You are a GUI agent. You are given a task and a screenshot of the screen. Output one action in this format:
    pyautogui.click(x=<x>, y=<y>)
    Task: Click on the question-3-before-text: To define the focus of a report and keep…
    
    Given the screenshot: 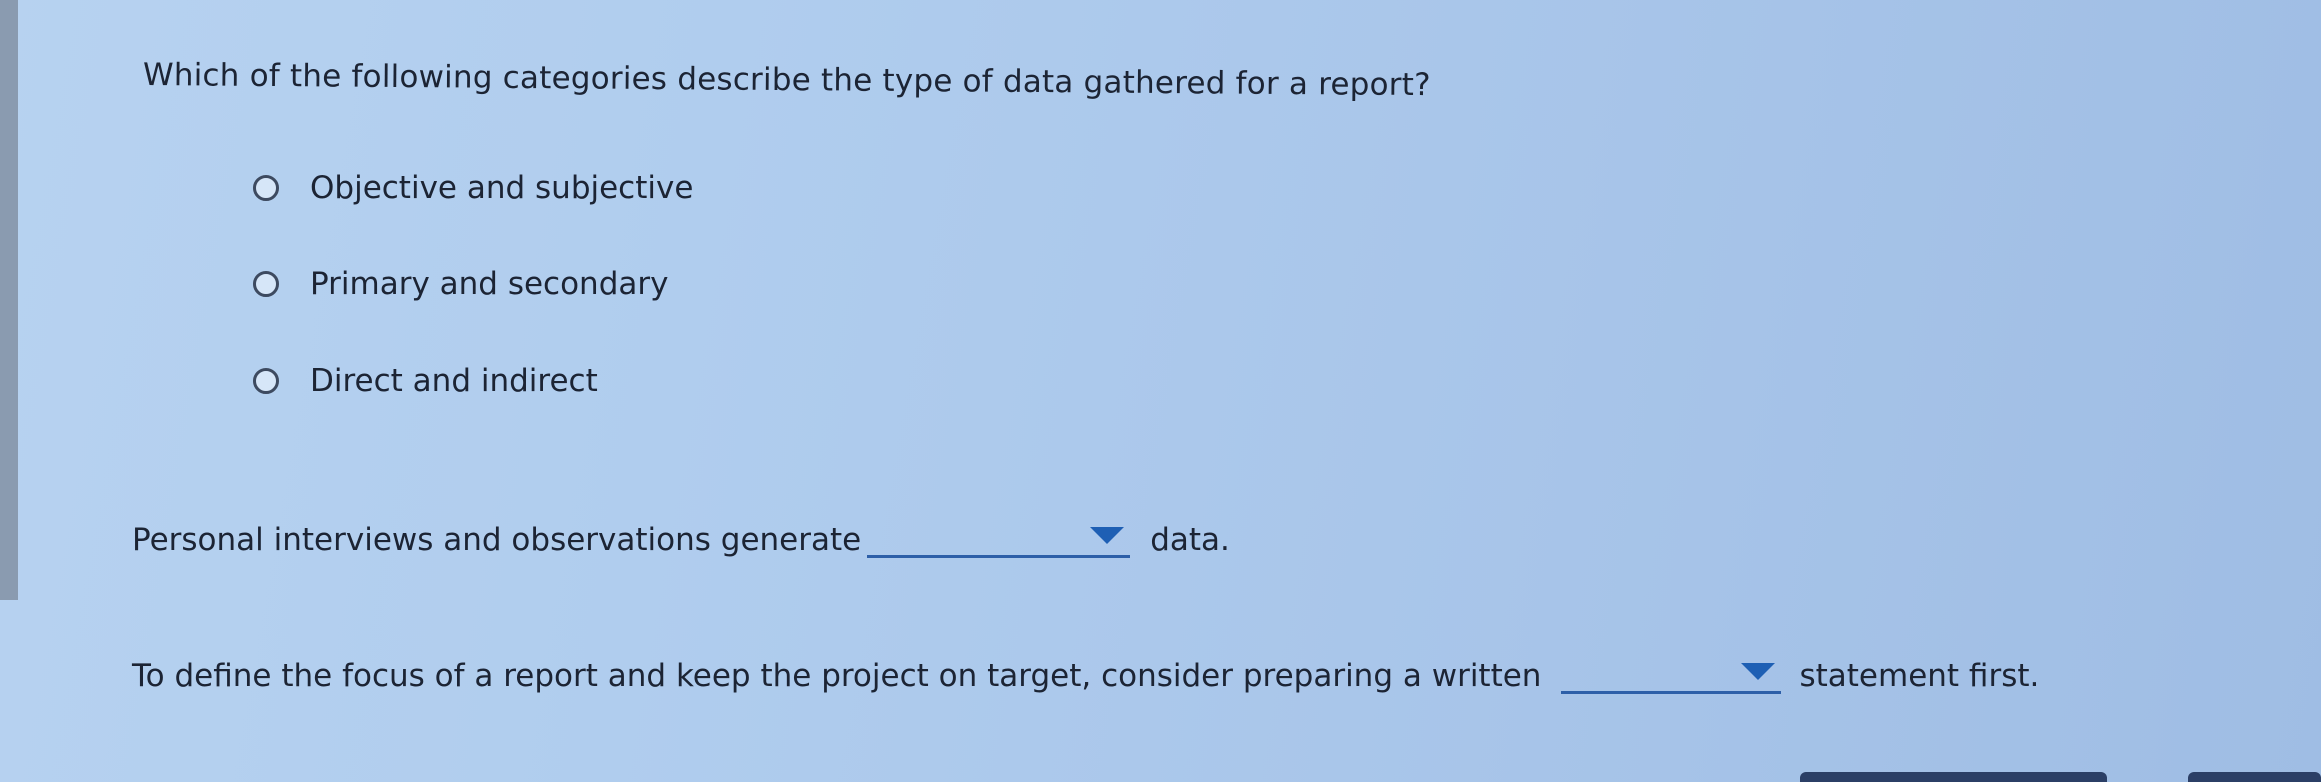 What is the action you would take?
    pyautogui.click(x=837, y=676)
    